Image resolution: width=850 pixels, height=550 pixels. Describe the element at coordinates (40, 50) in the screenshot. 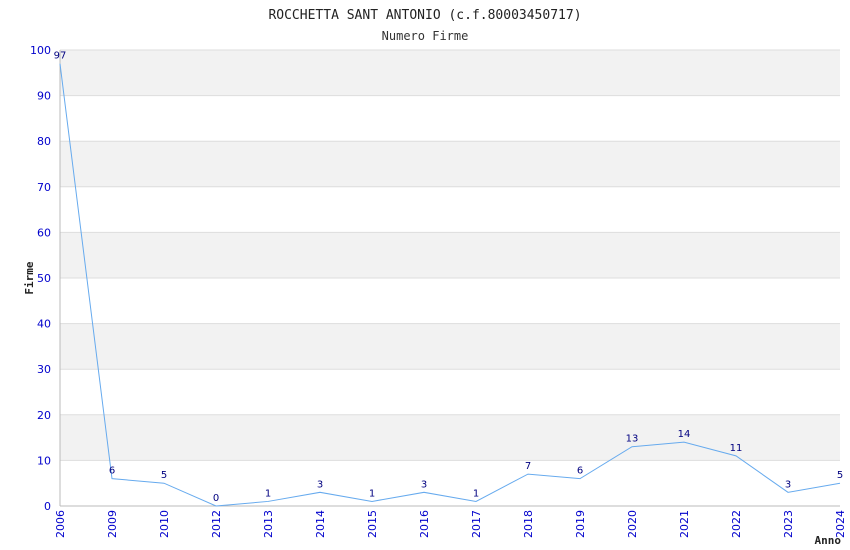

I see `y-tick-label: 100` at that location.